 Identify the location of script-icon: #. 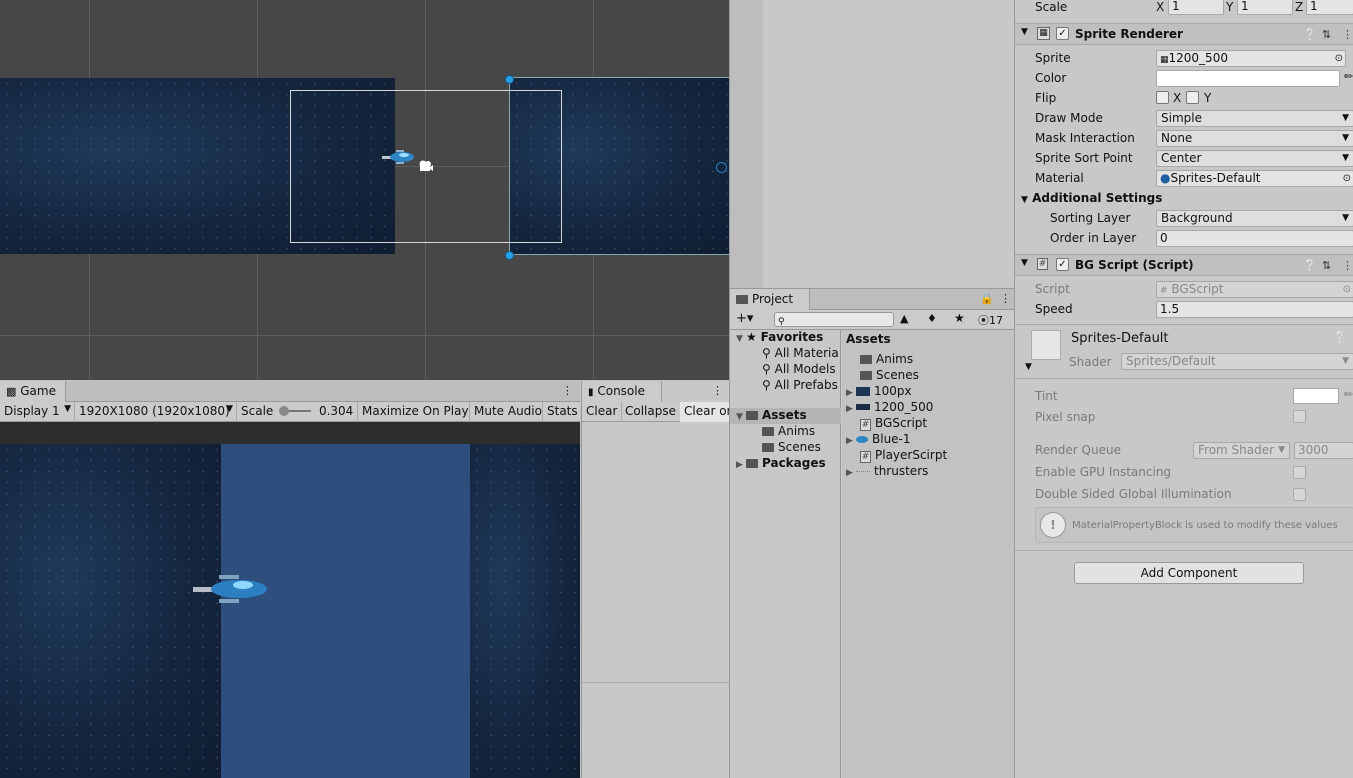
(865, 425).